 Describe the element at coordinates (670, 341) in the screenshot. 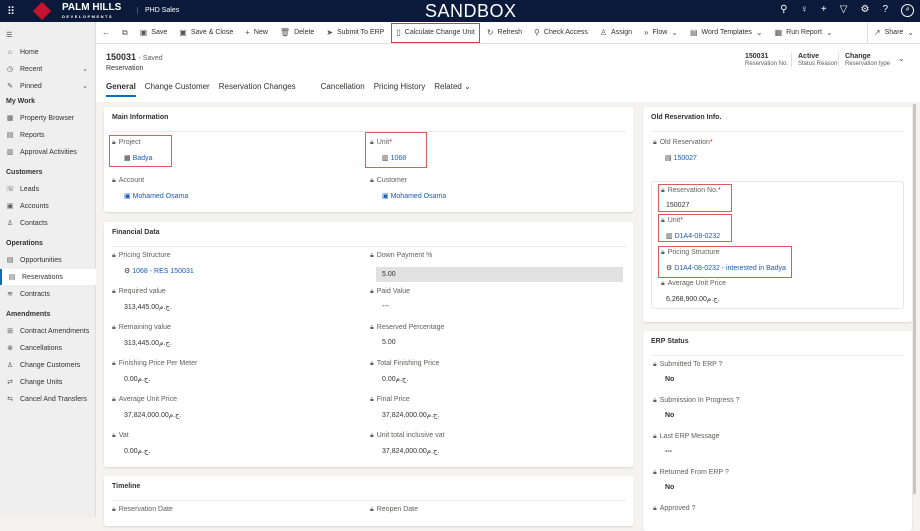

I see `section-title: ERP Status` at that location.